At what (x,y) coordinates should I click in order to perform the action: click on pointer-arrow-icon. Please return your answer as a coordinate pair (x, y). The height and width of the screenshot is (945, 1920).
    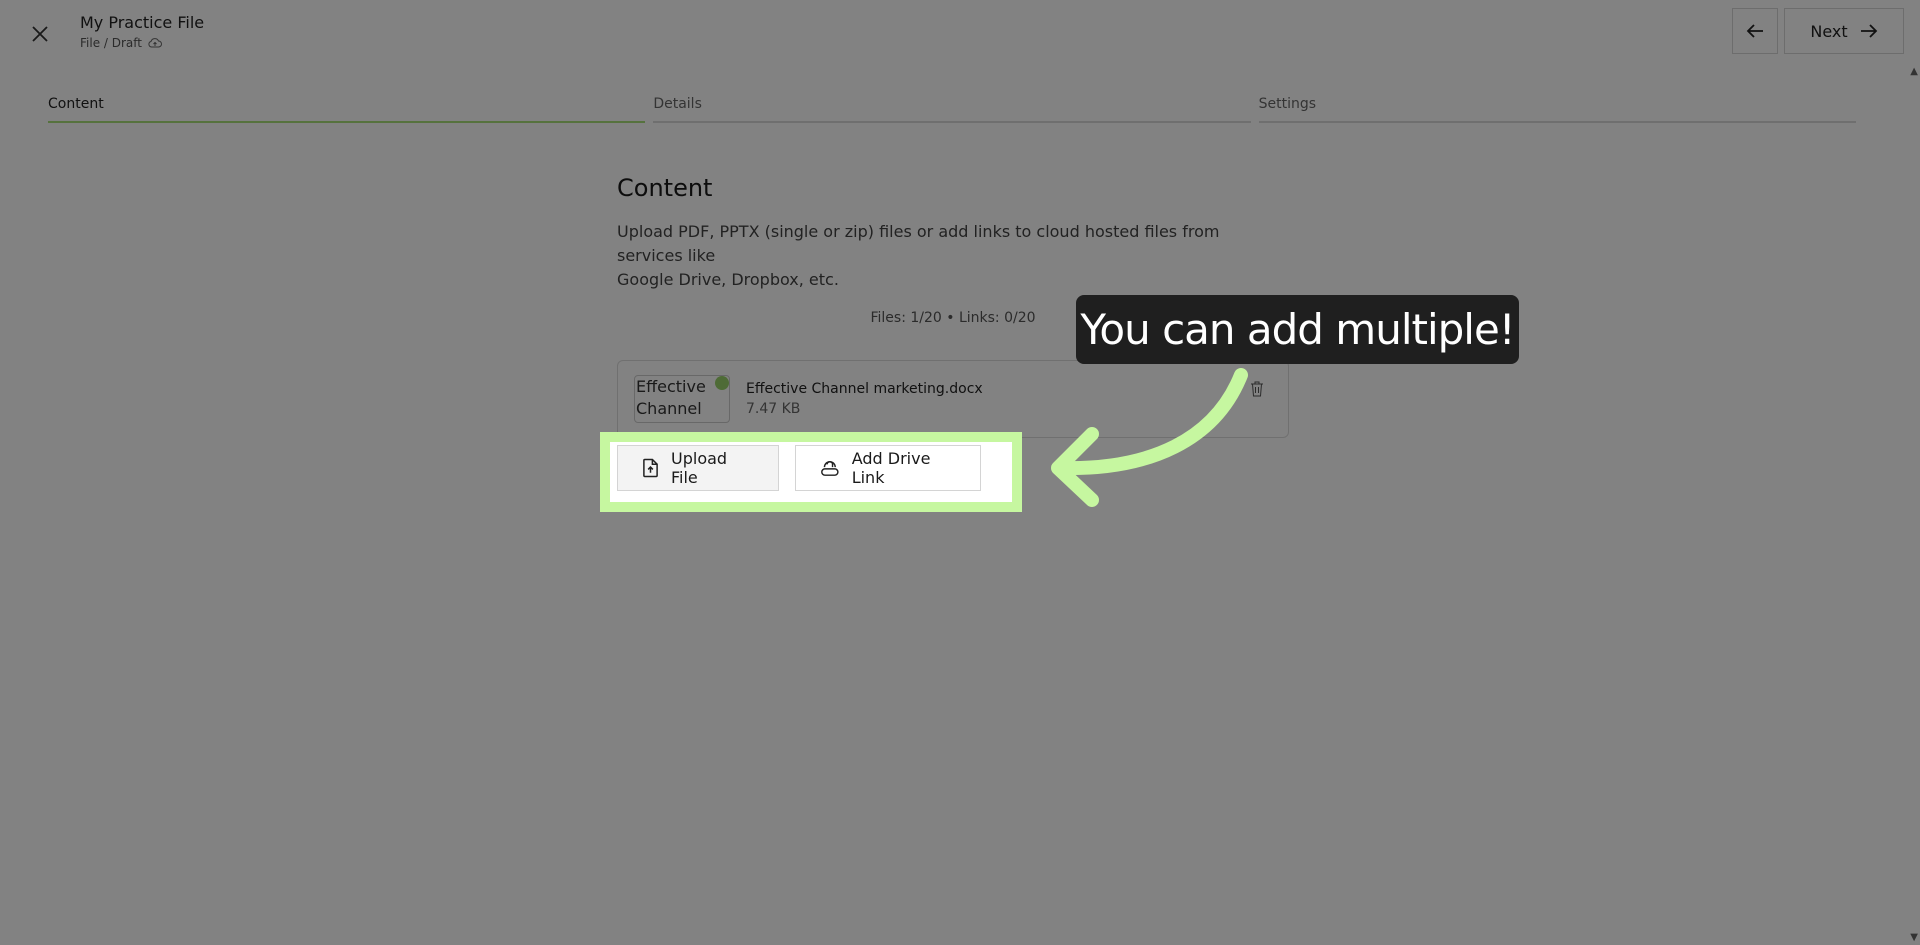
    Looking at the image, I should click on (1149, 437).